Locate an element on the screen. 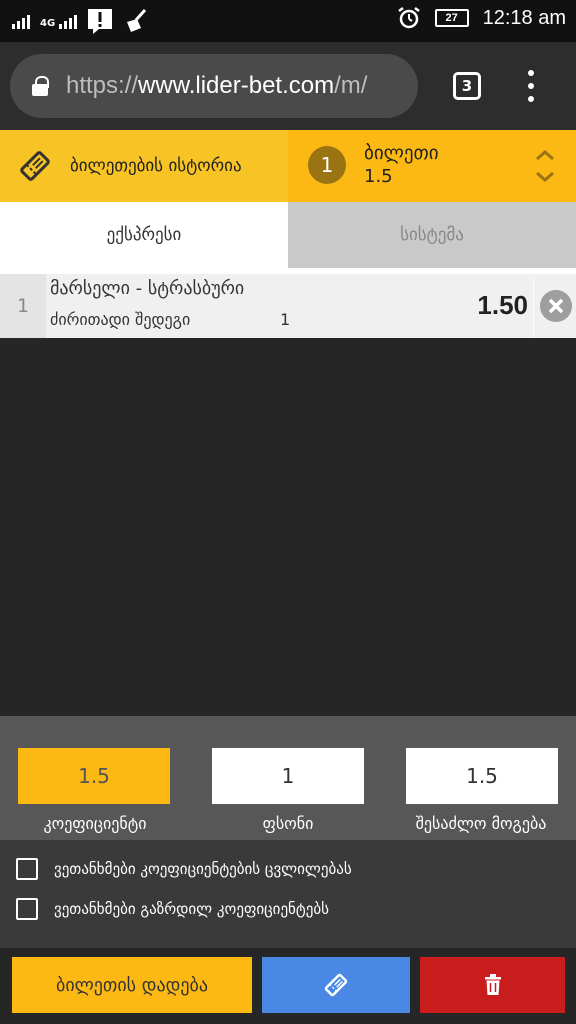  trash-icon is located at coordinates (492, 984).